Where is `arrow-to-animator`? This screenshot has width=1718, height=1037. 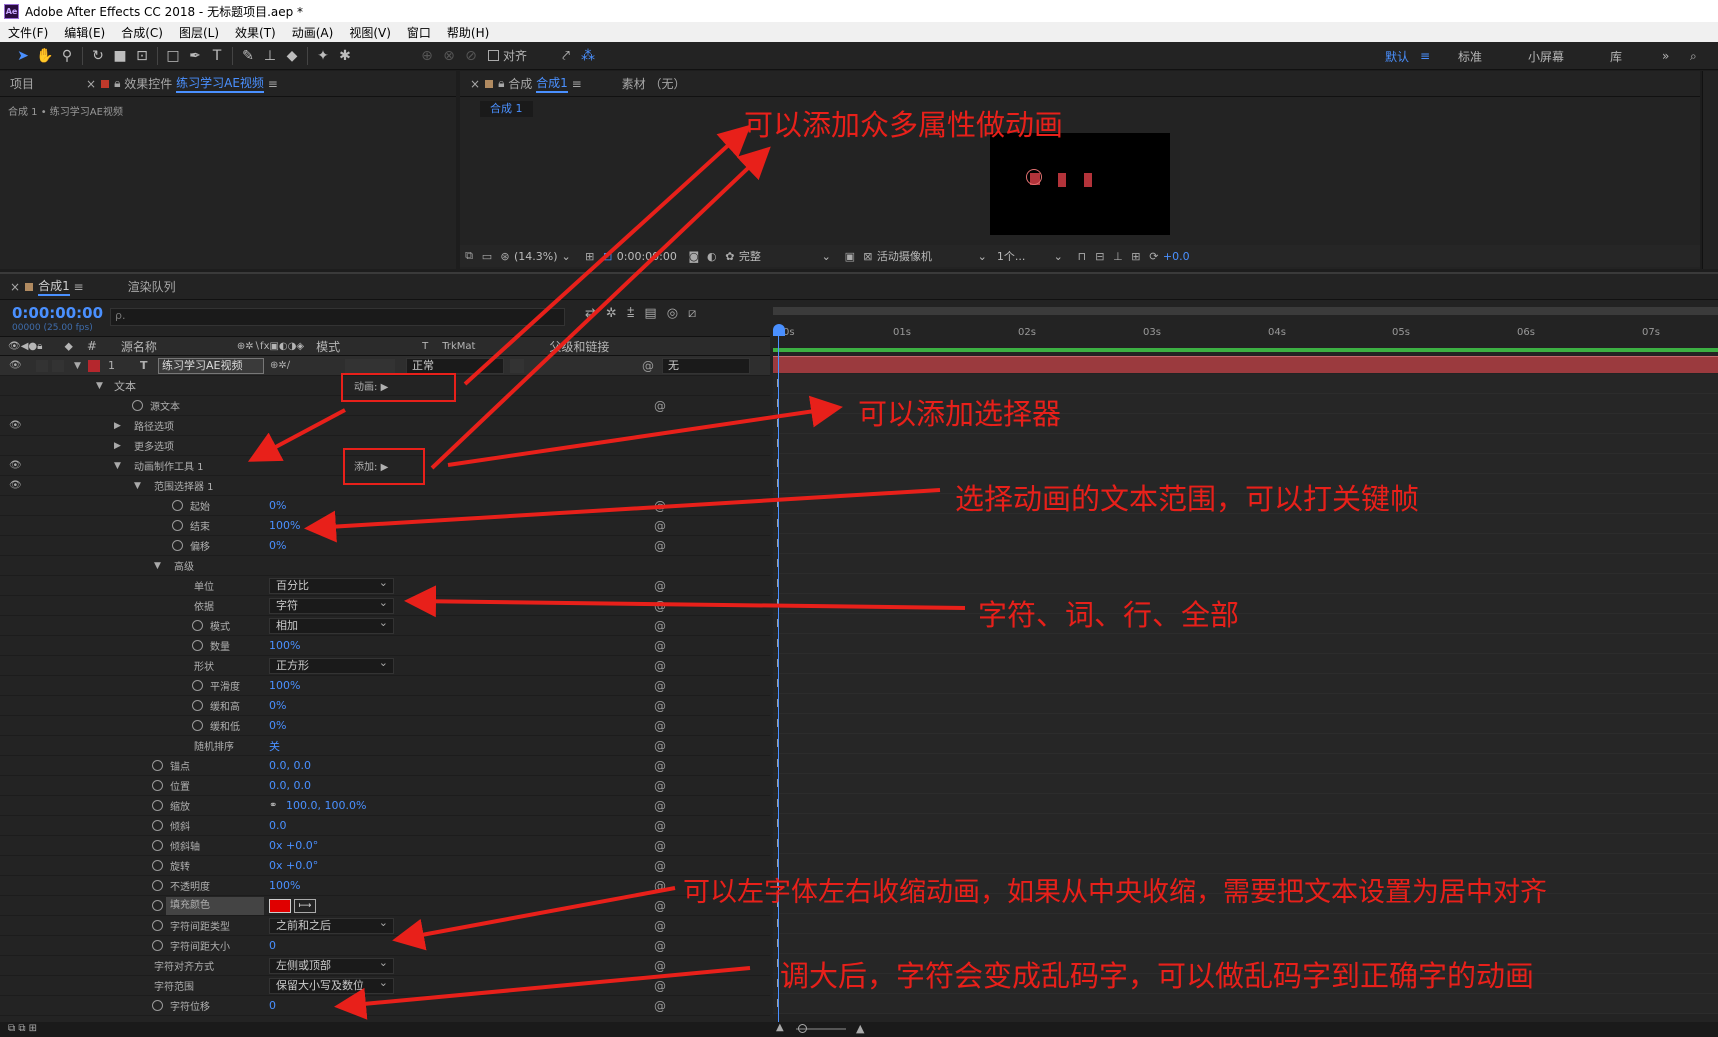
arrow-to-animator is located at coordinates (296, 435).